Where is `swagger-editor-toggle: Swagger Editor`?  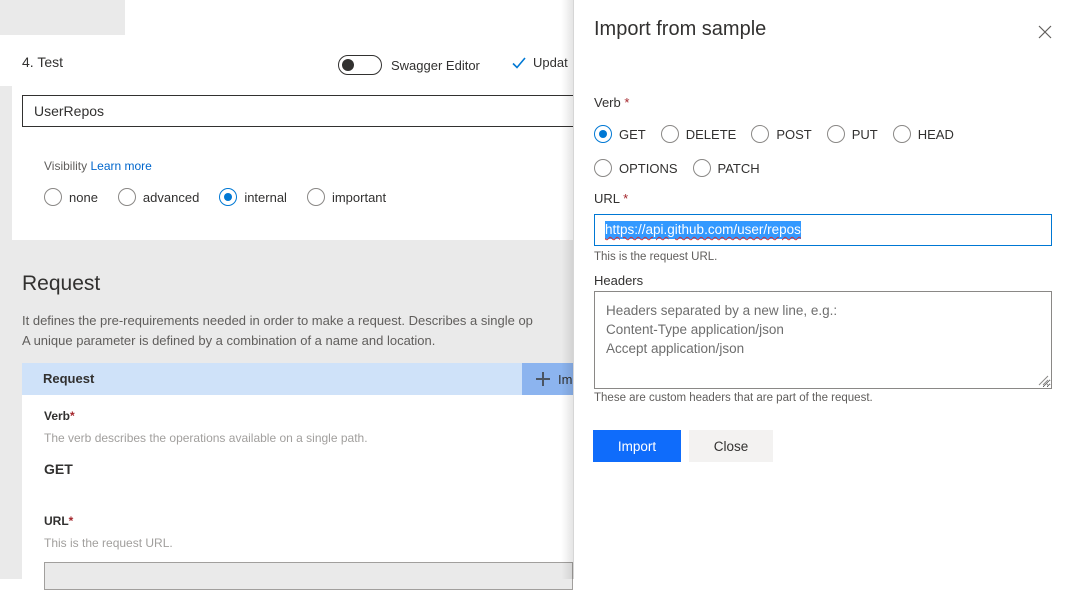 swagger-editor-toggle: Swagger Editor is located at coordinates (409, 65).